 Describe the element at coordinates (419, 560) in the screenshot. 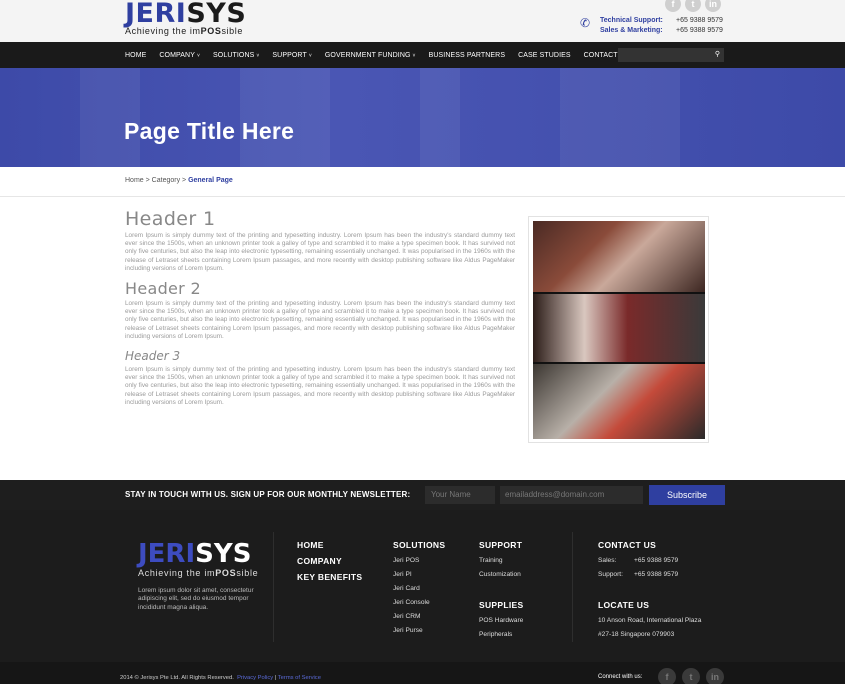

I see `footer-solutions-link: Jeri POS` at that location.